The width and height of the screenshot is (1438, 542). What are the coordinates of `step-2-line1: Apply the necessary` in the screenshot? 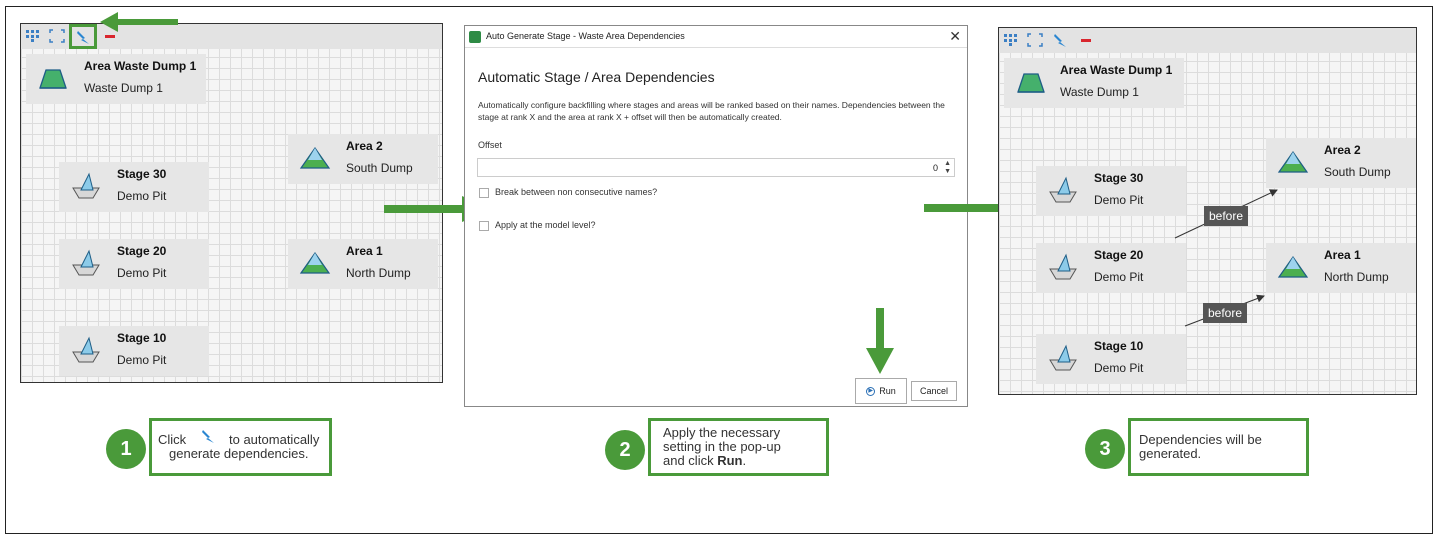 It's located at (722, 432).